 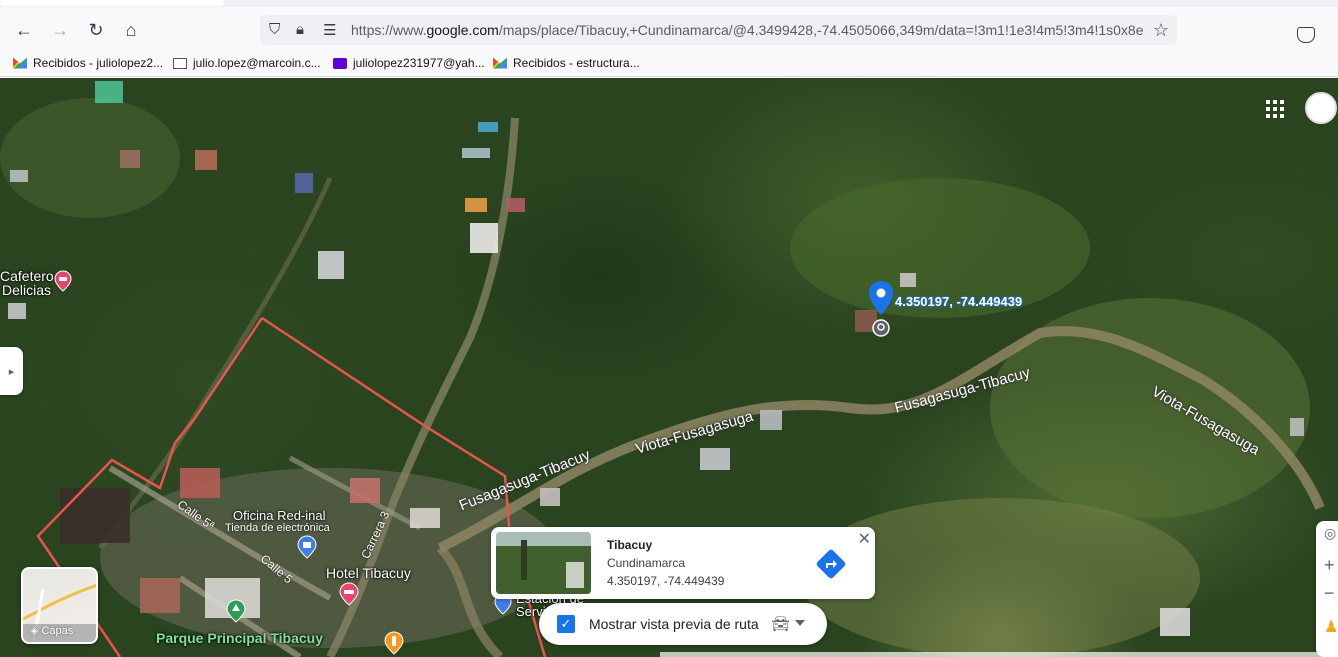 What do you see at coordinates (881, 328) in the screenshot?
I see `location-marker-icon` at bounding box center [881, 328].